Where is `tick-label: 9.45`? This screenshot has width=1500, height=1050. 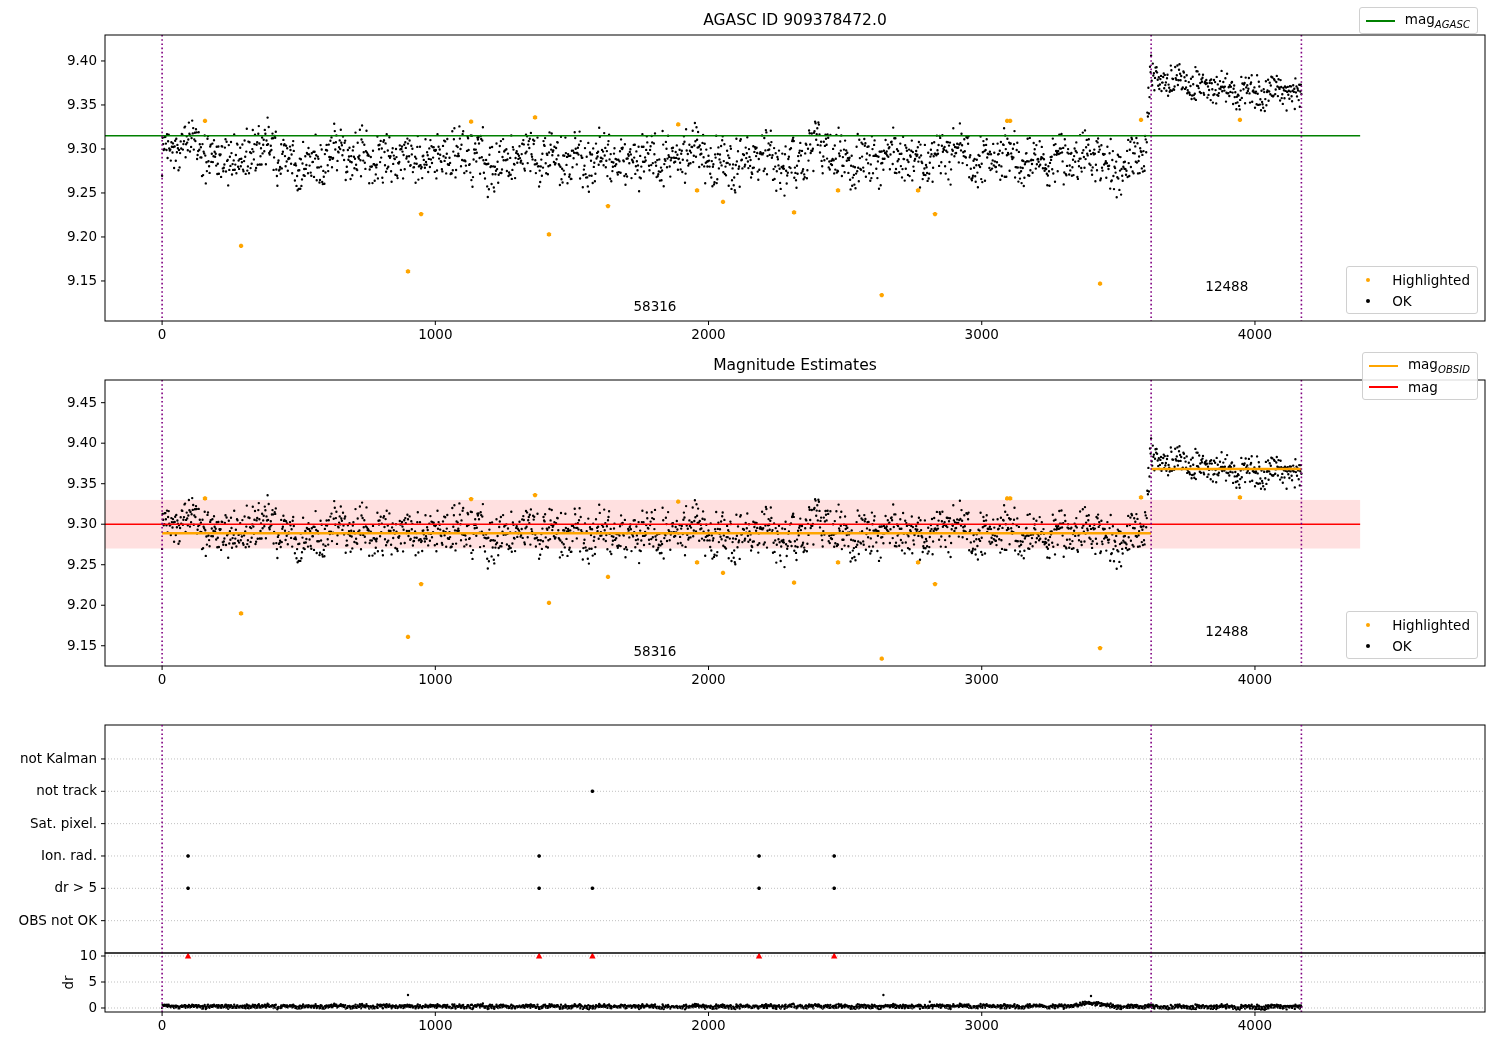 tick-label: 9.45 is located at coordinates (81, 401).